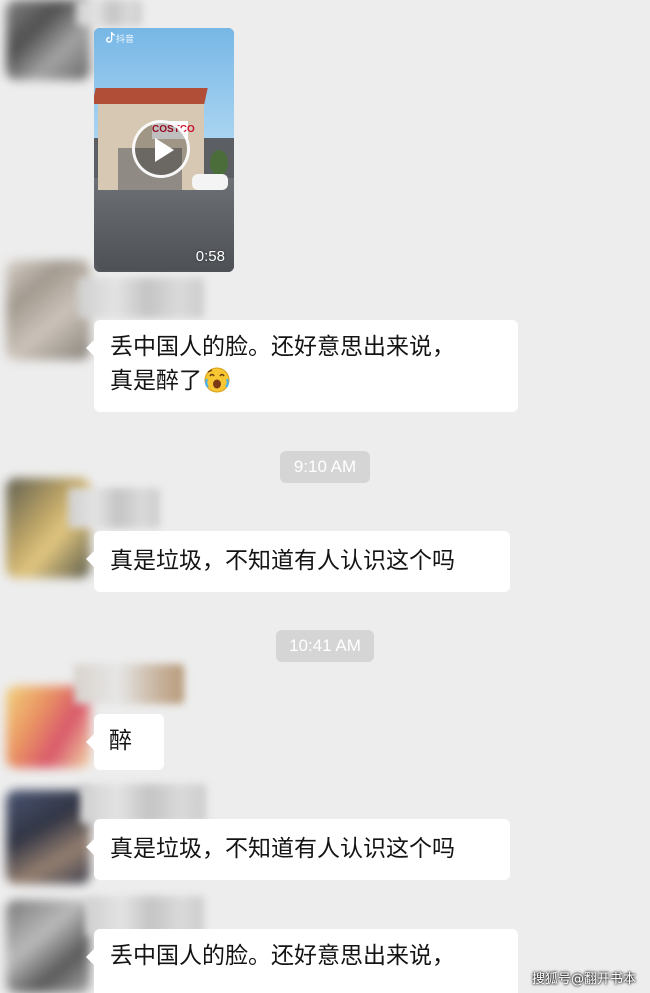 The image size is (650, 993). I want to click on message-text-line: 真是醉了, so click(306, 381).